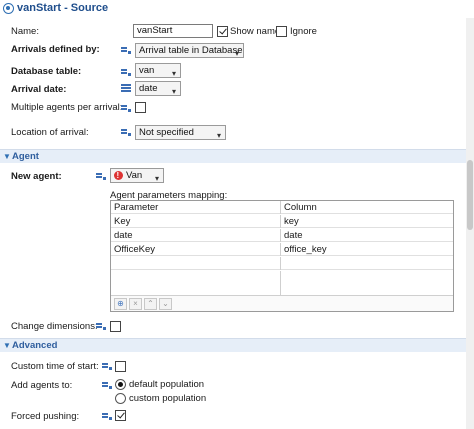  Describe the element at coordinates (42, 385) in the screenshot. I see `add-agents-label: Add agents to:` at that location.